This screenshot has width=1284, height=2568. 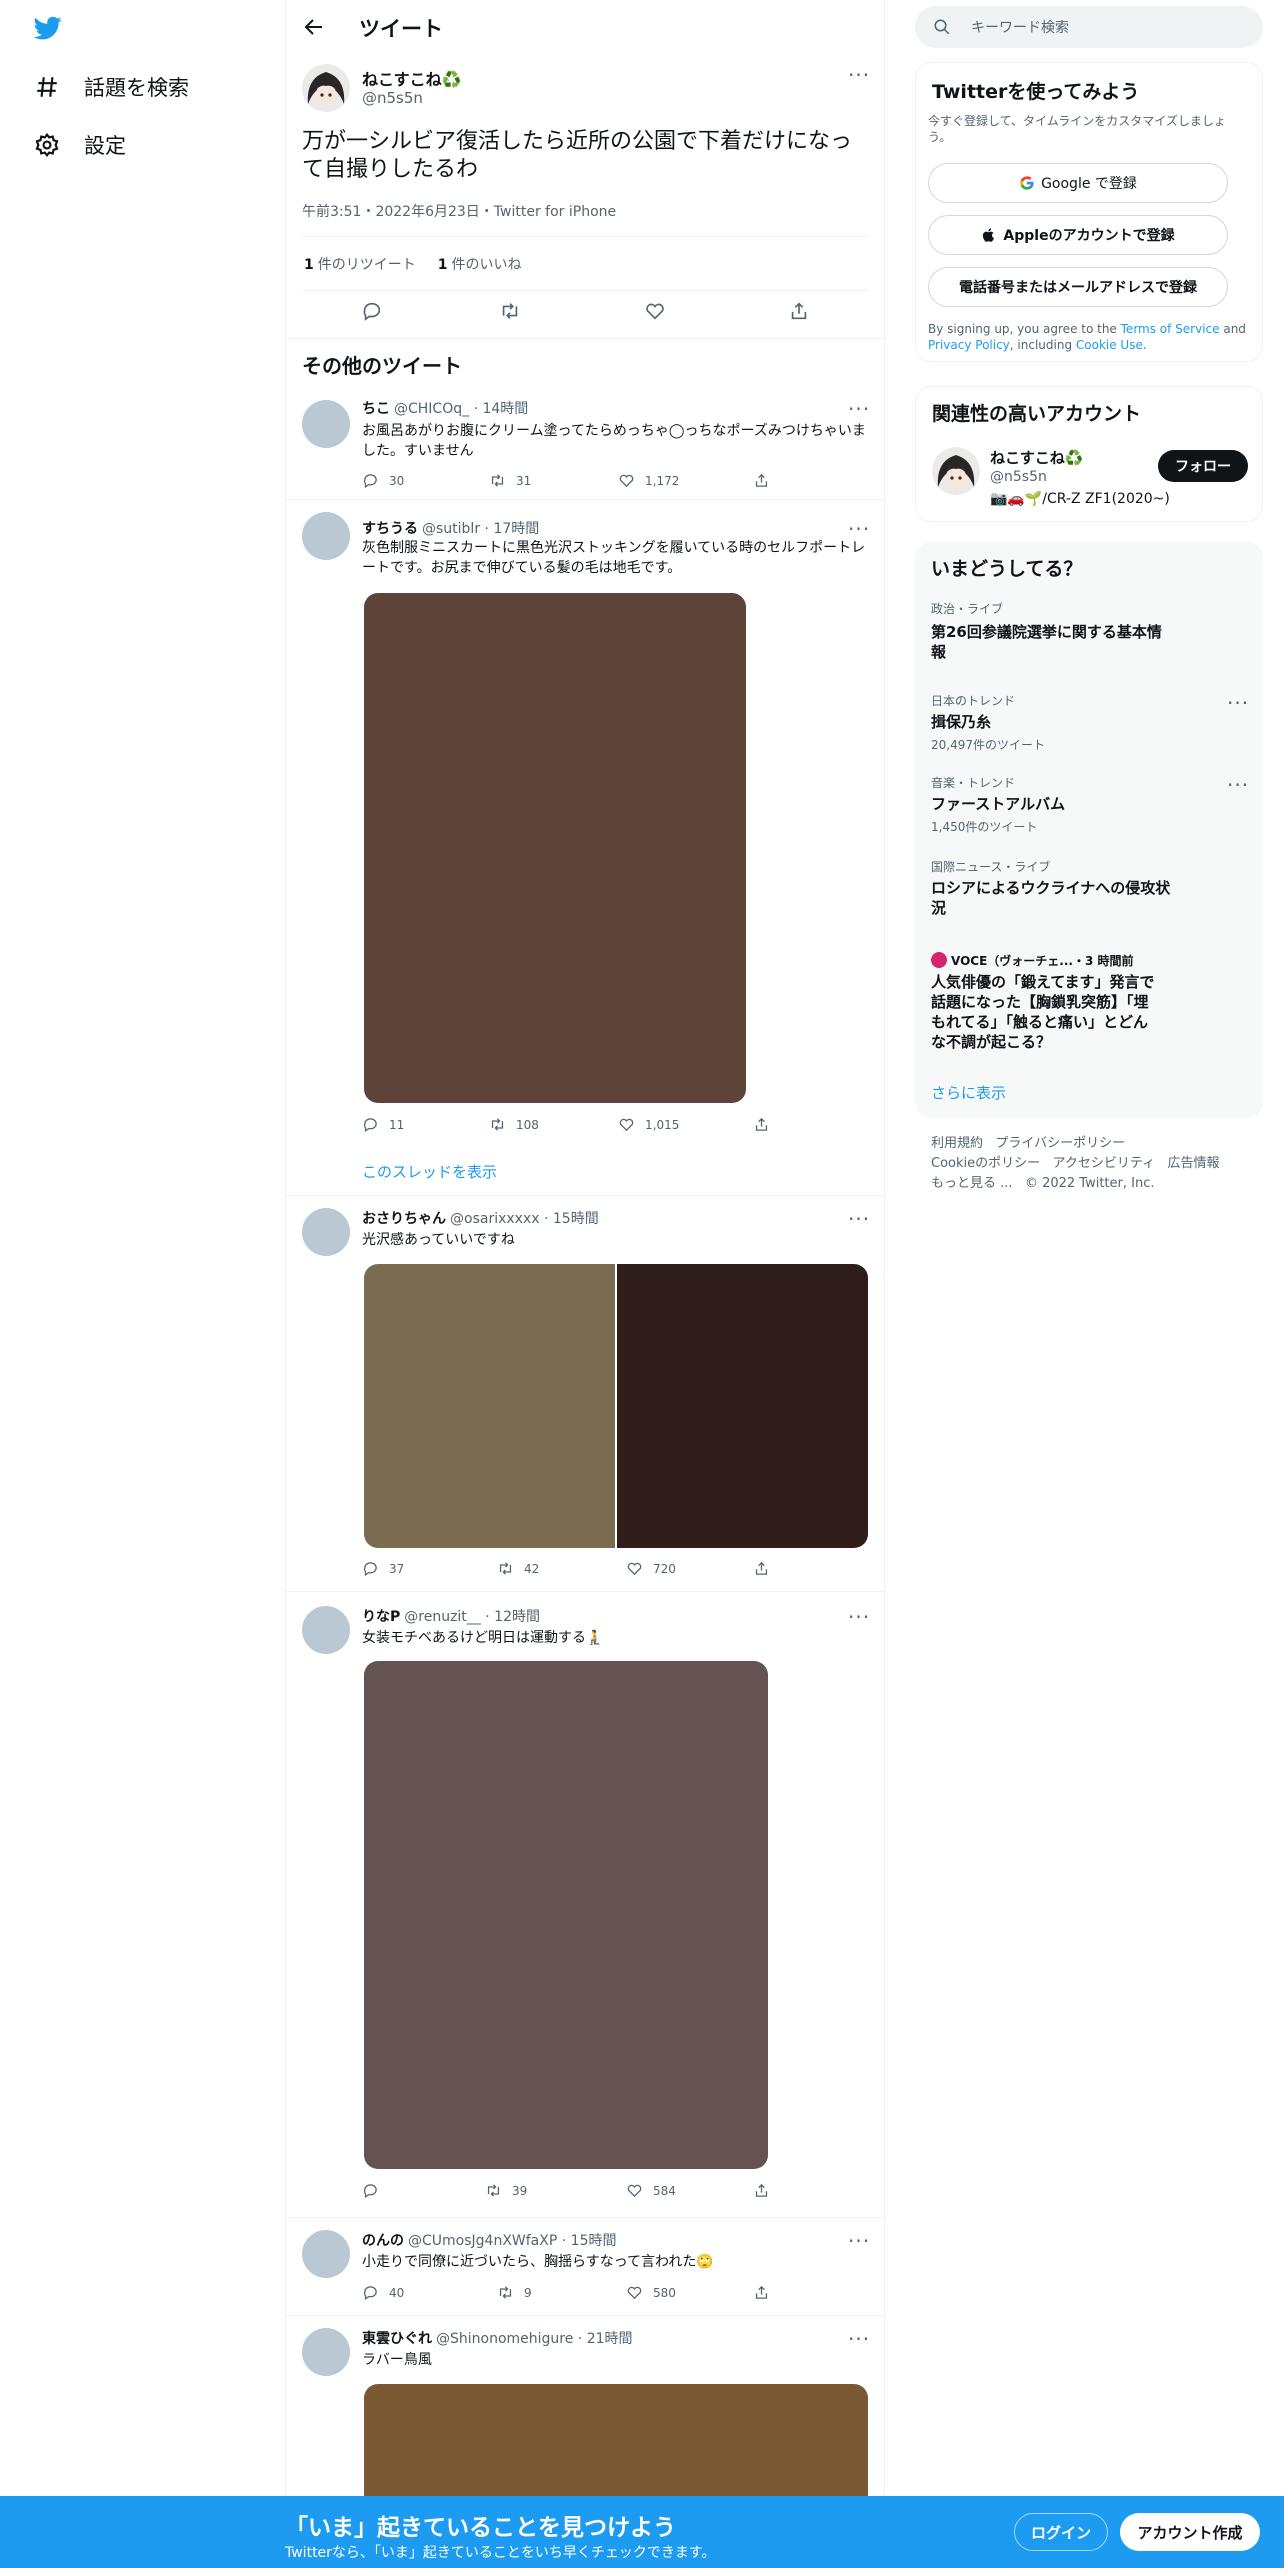 I want to click on tweet-text: 光沢感あっていいですね, so click(x=438, y=1240).